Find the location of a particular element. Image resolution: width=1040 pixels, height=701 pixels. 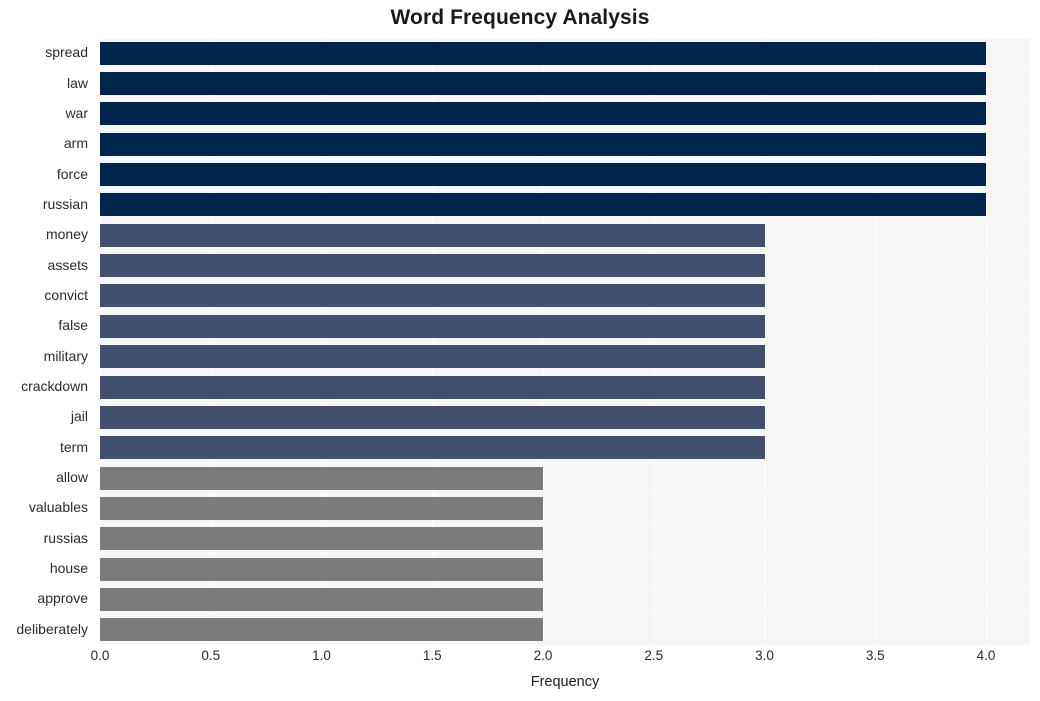

chart-title: Word Frequency Analysis is located at coordinates (520, 17).